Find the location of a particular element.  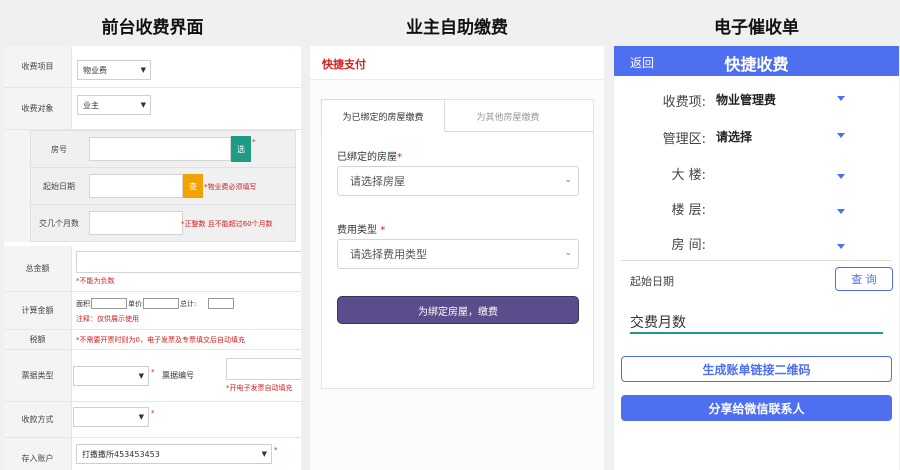

tax-row: 税额 *不需要开票时则为0，电子发票及专票填交后自动填充 is located at coordinates (152, 340).